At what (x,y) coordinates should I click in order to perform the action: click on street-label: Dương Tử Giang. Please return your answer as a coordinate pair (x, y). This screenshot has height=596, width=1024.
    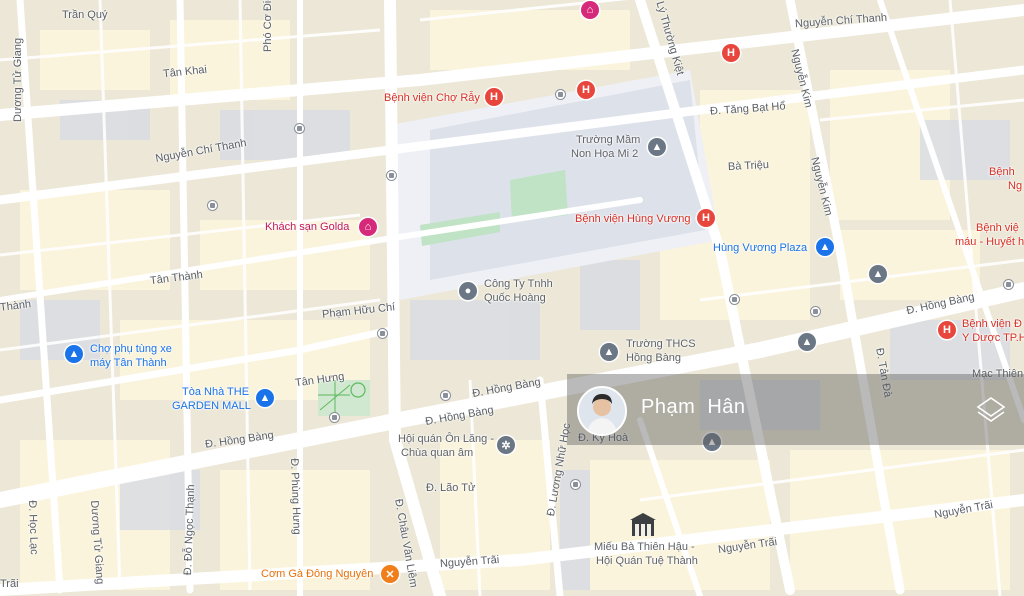
    Looking at the image, I should click on (18, 79).